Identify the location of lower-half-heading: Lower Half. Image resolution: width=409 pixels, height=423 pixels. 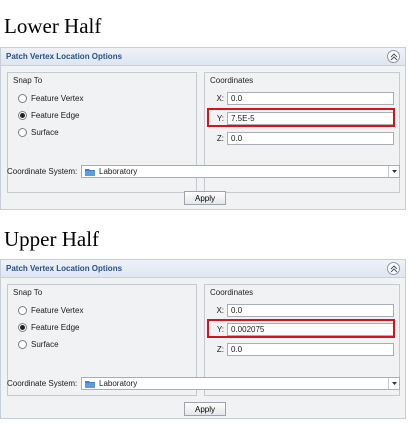
(53, 26).